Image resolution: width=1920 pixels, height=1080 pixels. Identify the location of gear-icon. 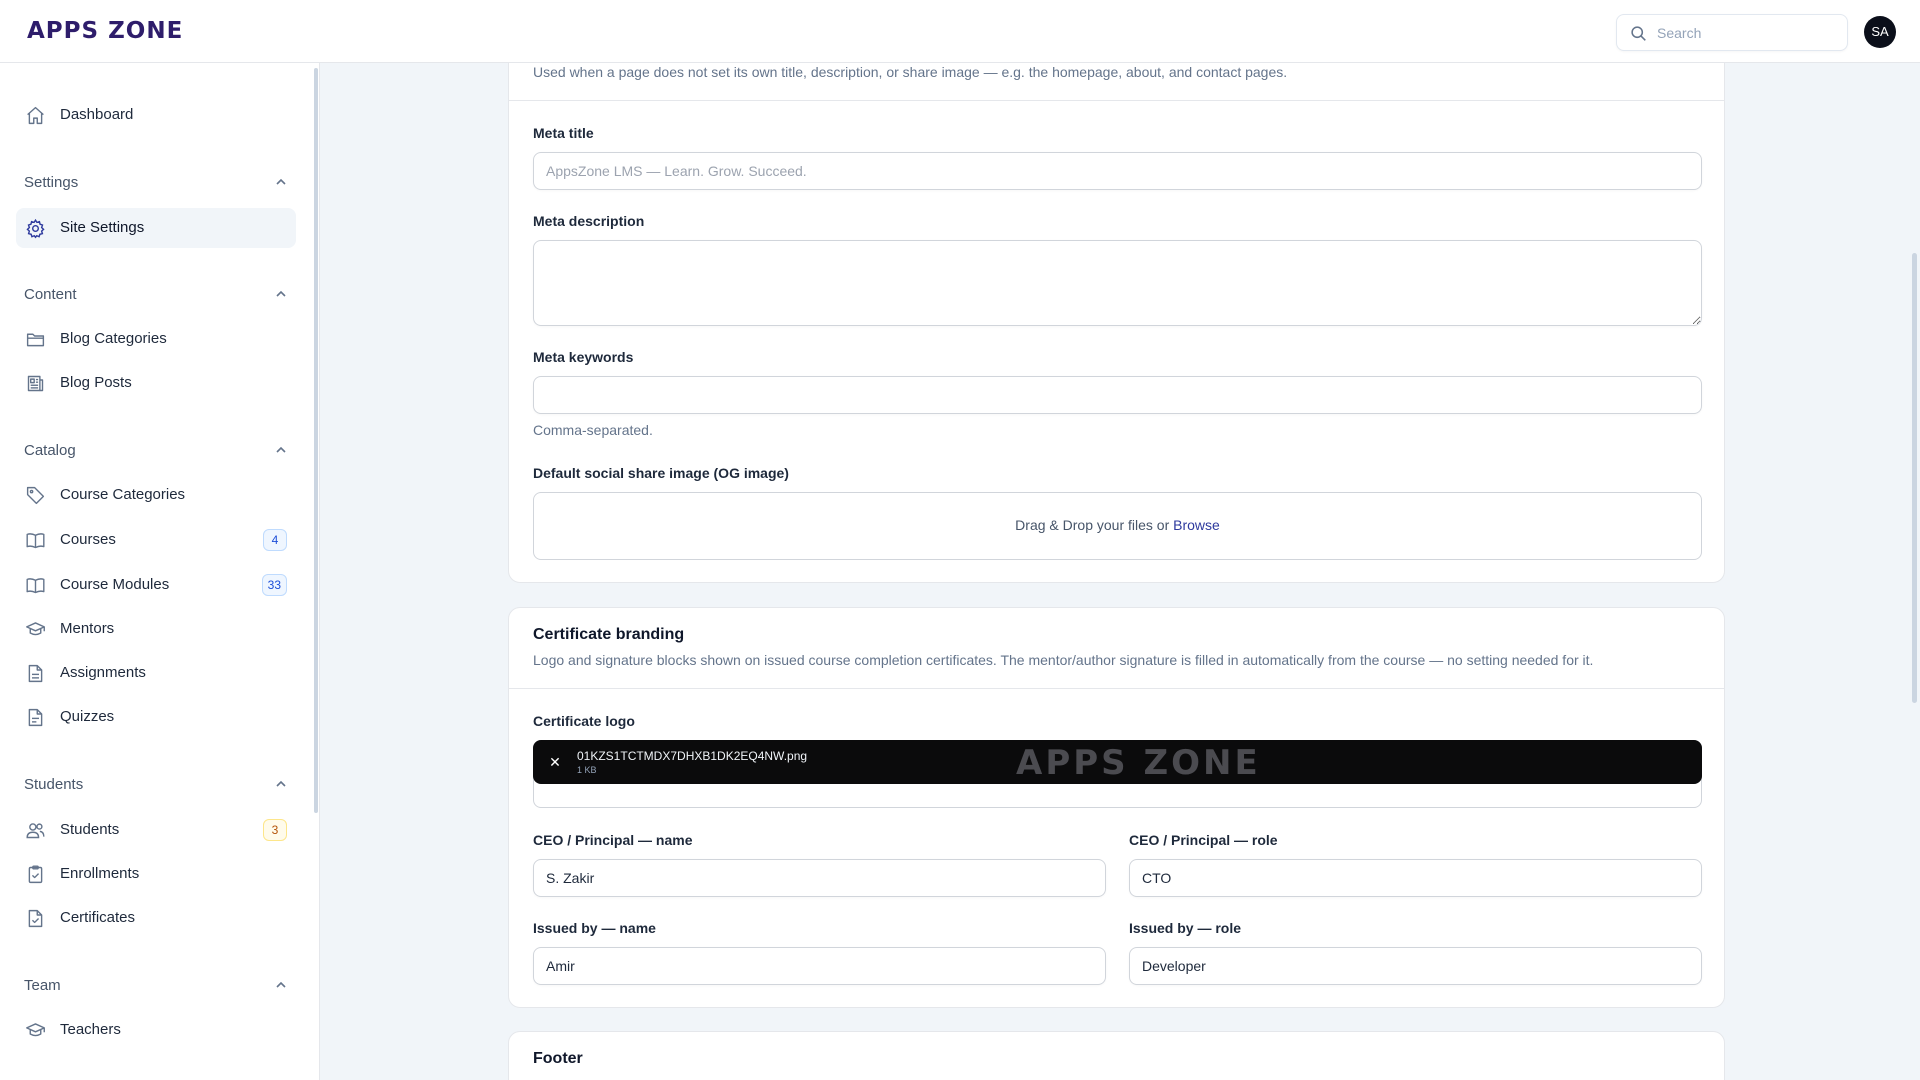
(35, 228).